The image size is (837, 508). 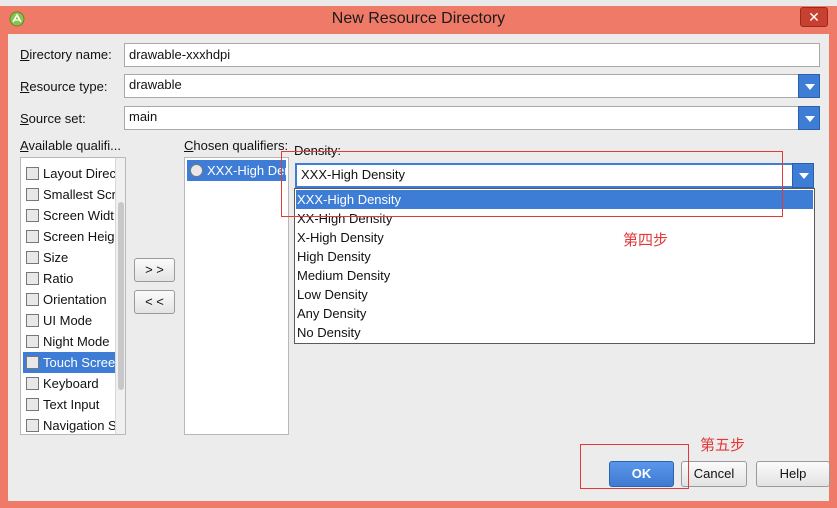 What do you see at coordinates (32, 257) in the screenshot?
I see `size-icon` at bounding box center [32, 257].